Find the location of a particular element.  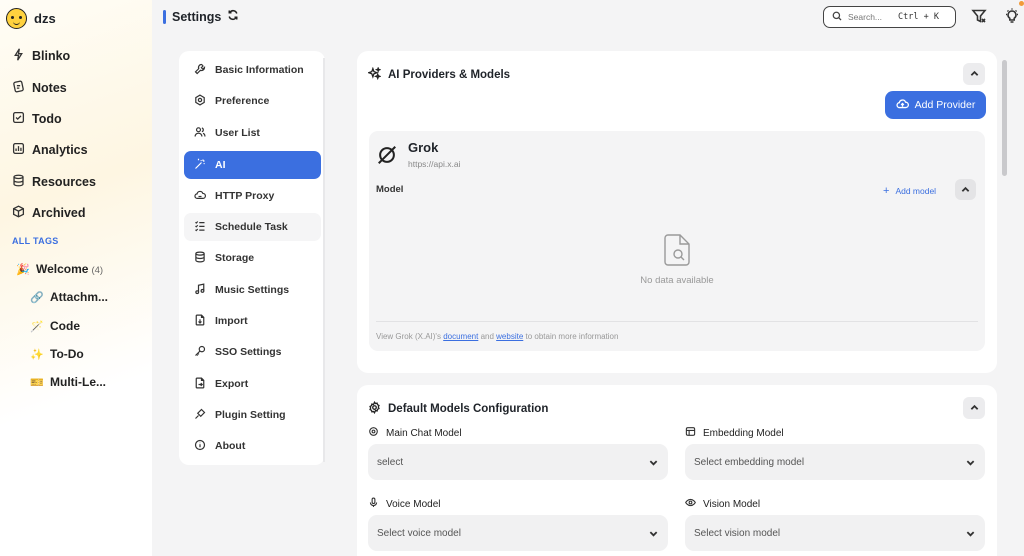

sparkles-icon is located at coordinates (374, 74).